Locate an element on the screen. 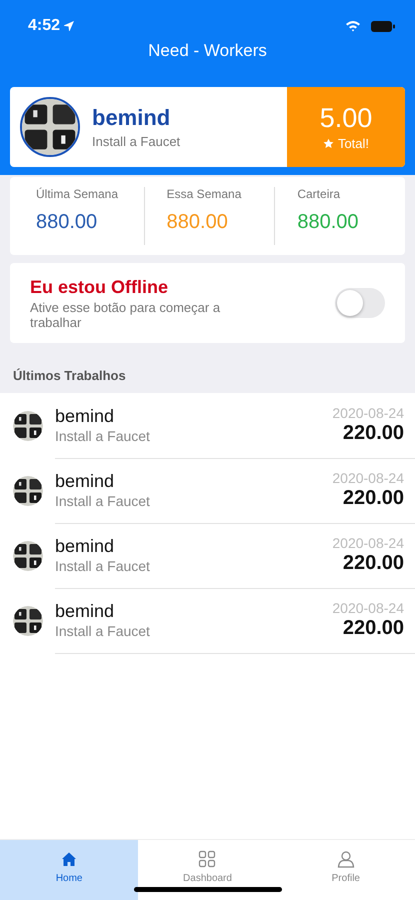 The width and height of the screenshot is (415, 900). rating-label: Total! is located at coordinates (354, 143).